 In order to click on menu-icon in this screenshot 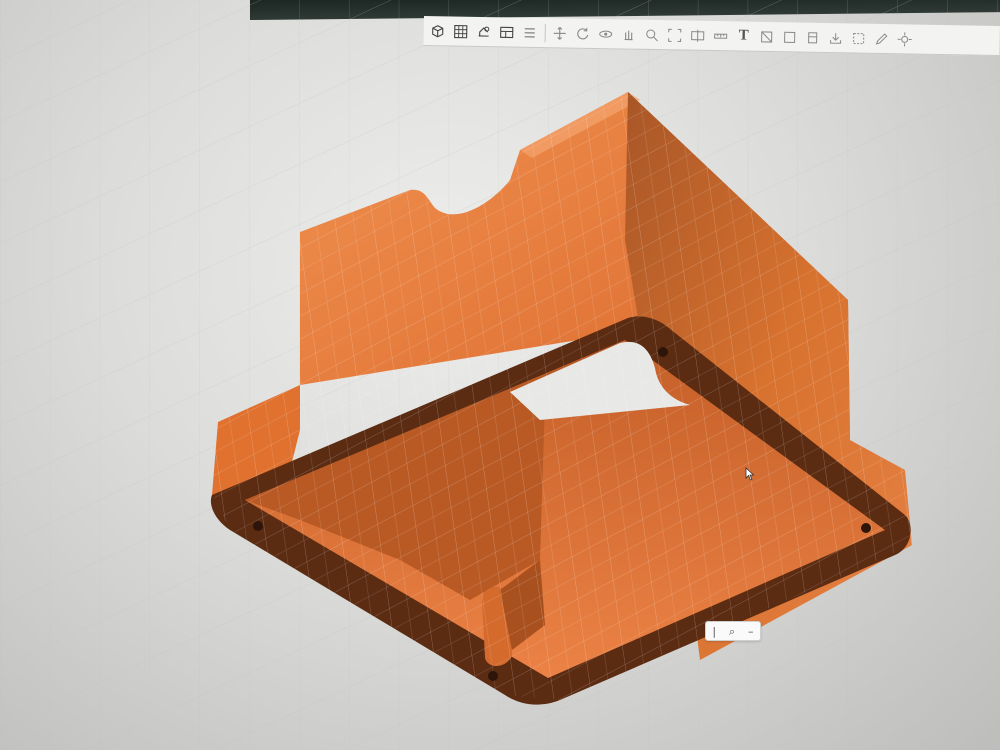, I will do `click(529, 32)`.